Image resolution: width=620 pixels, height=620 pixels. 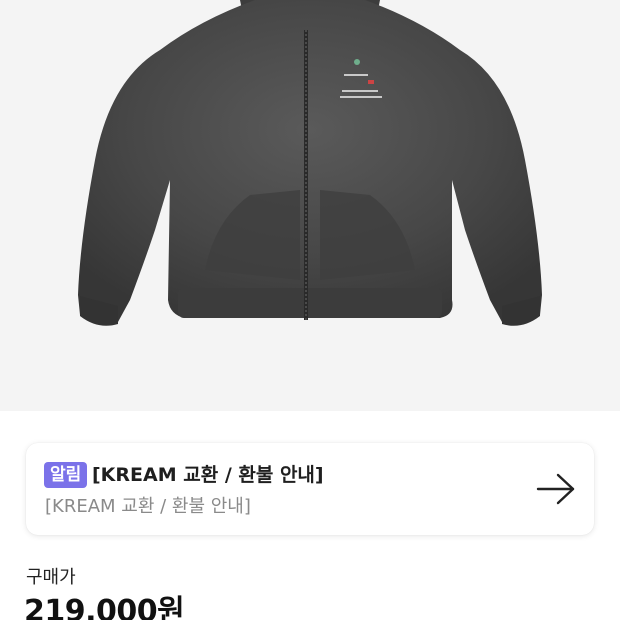 What do you see at coordinates (148, 506) in the screenshot?
I see `notice-subtitle: [KREAM 교환 / 환불 안내]` at bounding box center [148, 506].